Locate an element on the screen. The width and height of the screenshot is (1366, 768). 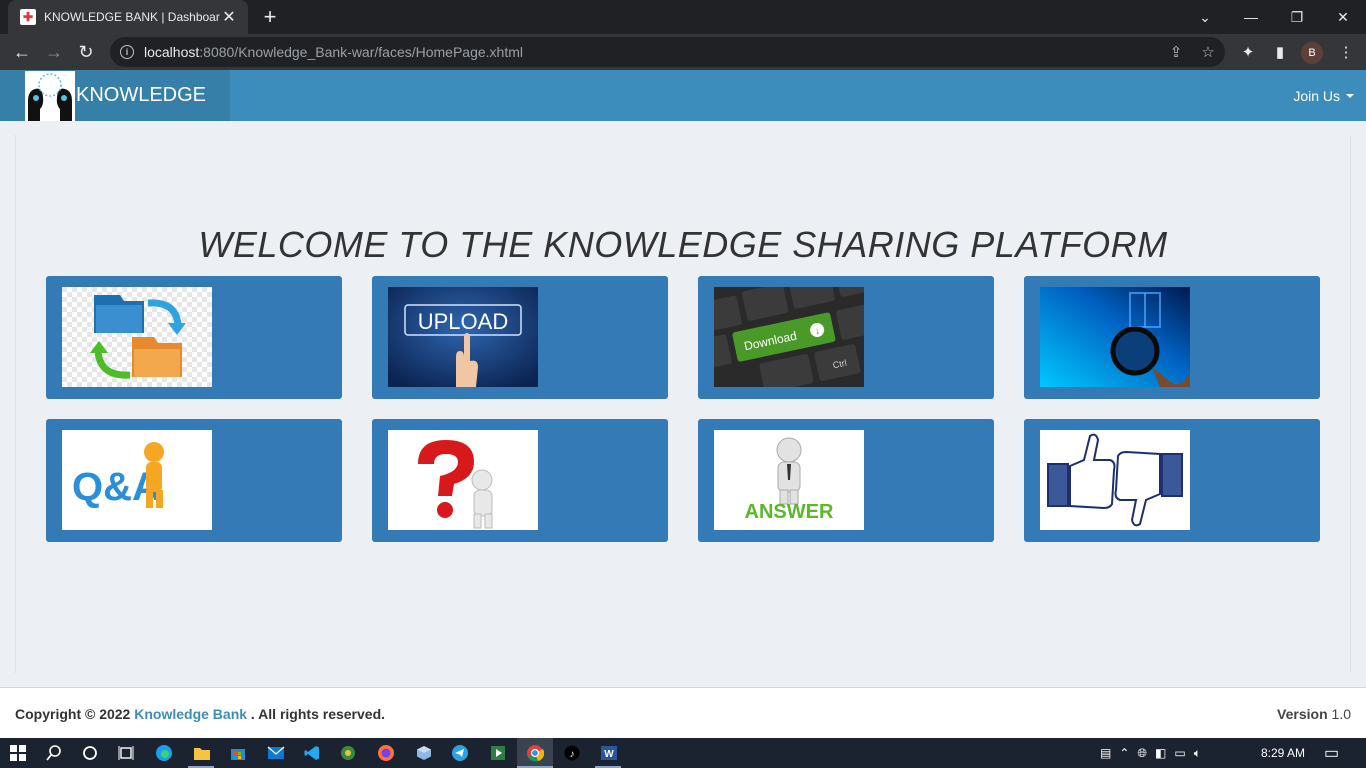
browser-tab: ✚ KNOWLEDGE BANK | Dashboard ✕ is located at coordinates (128, 17).